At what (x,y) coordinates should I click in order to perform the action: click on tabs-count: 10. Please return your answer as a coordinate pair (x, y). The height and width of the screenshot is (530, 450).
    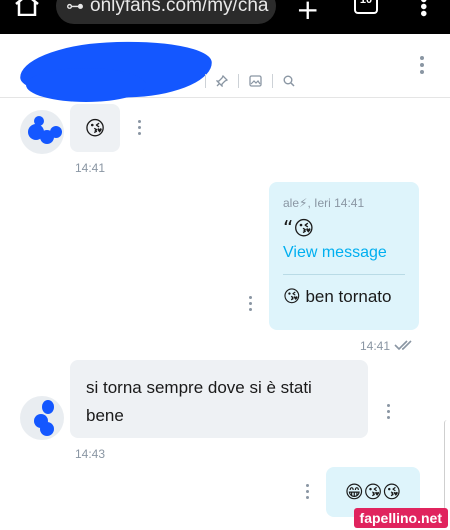
    Looking at the image, I should click on (366, 3).